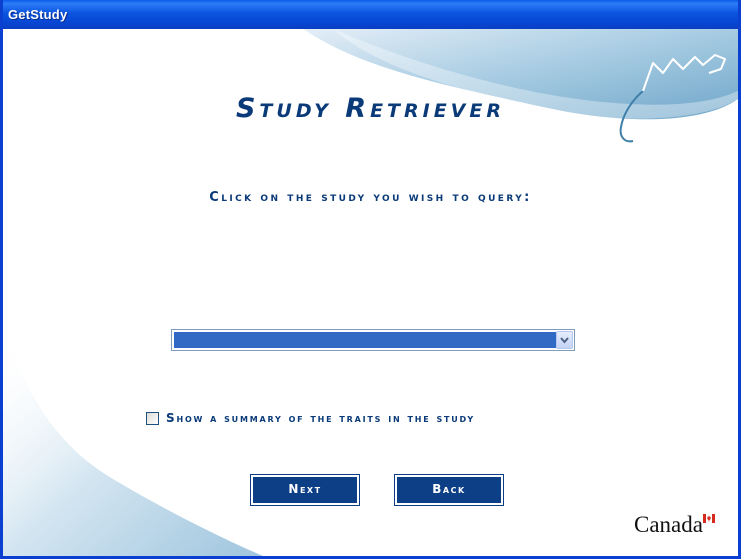  Describe the element at coordinates (370, 108) in the screenshot. I see `page-title: Study Retriever` at that location.